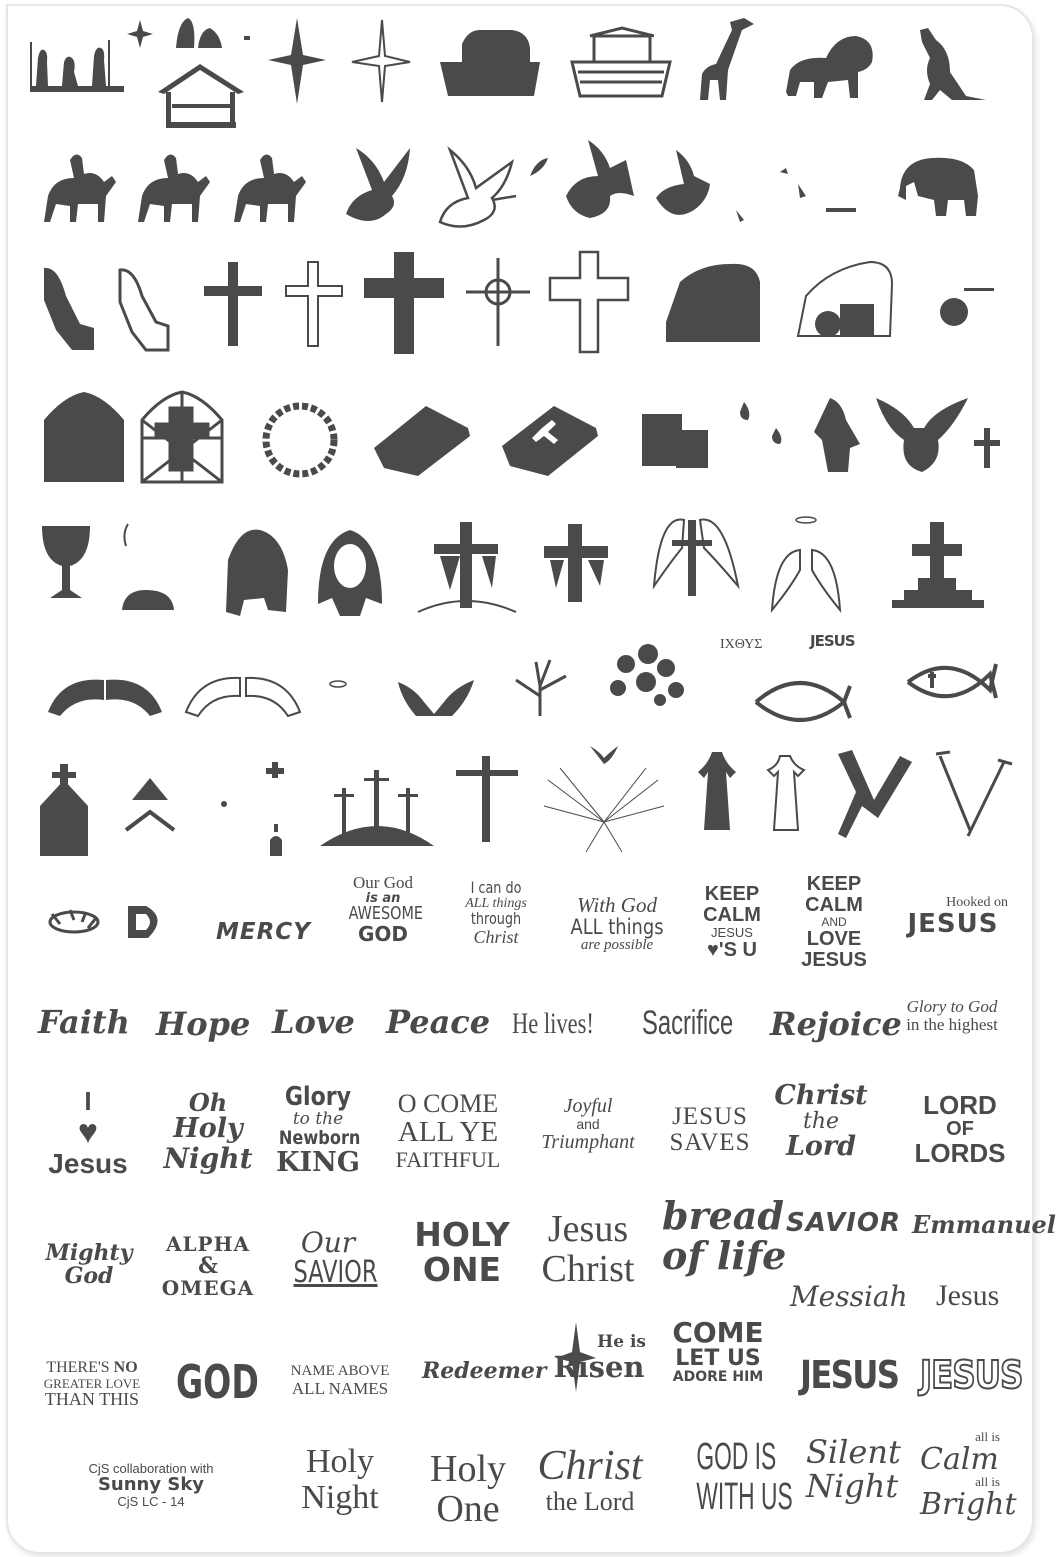  I want to click on christ-the-lord-2-line1: Christ, so click(590, 1466).